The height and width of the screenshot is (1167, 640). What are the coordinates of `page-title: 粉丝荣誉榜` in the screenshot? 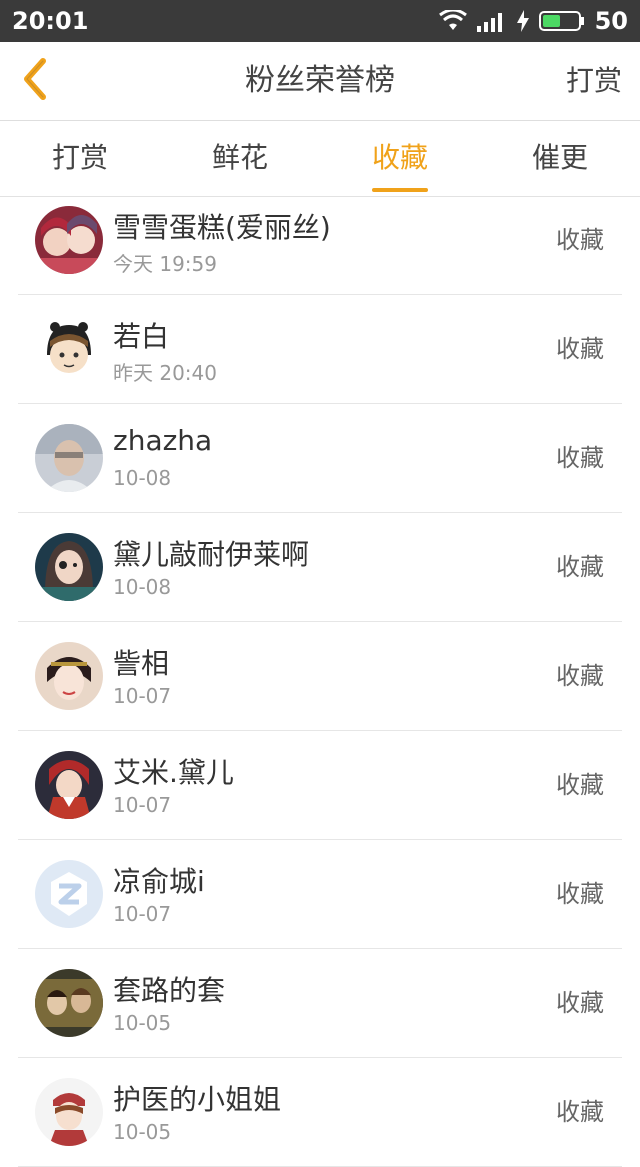 It's located at (320, 80).